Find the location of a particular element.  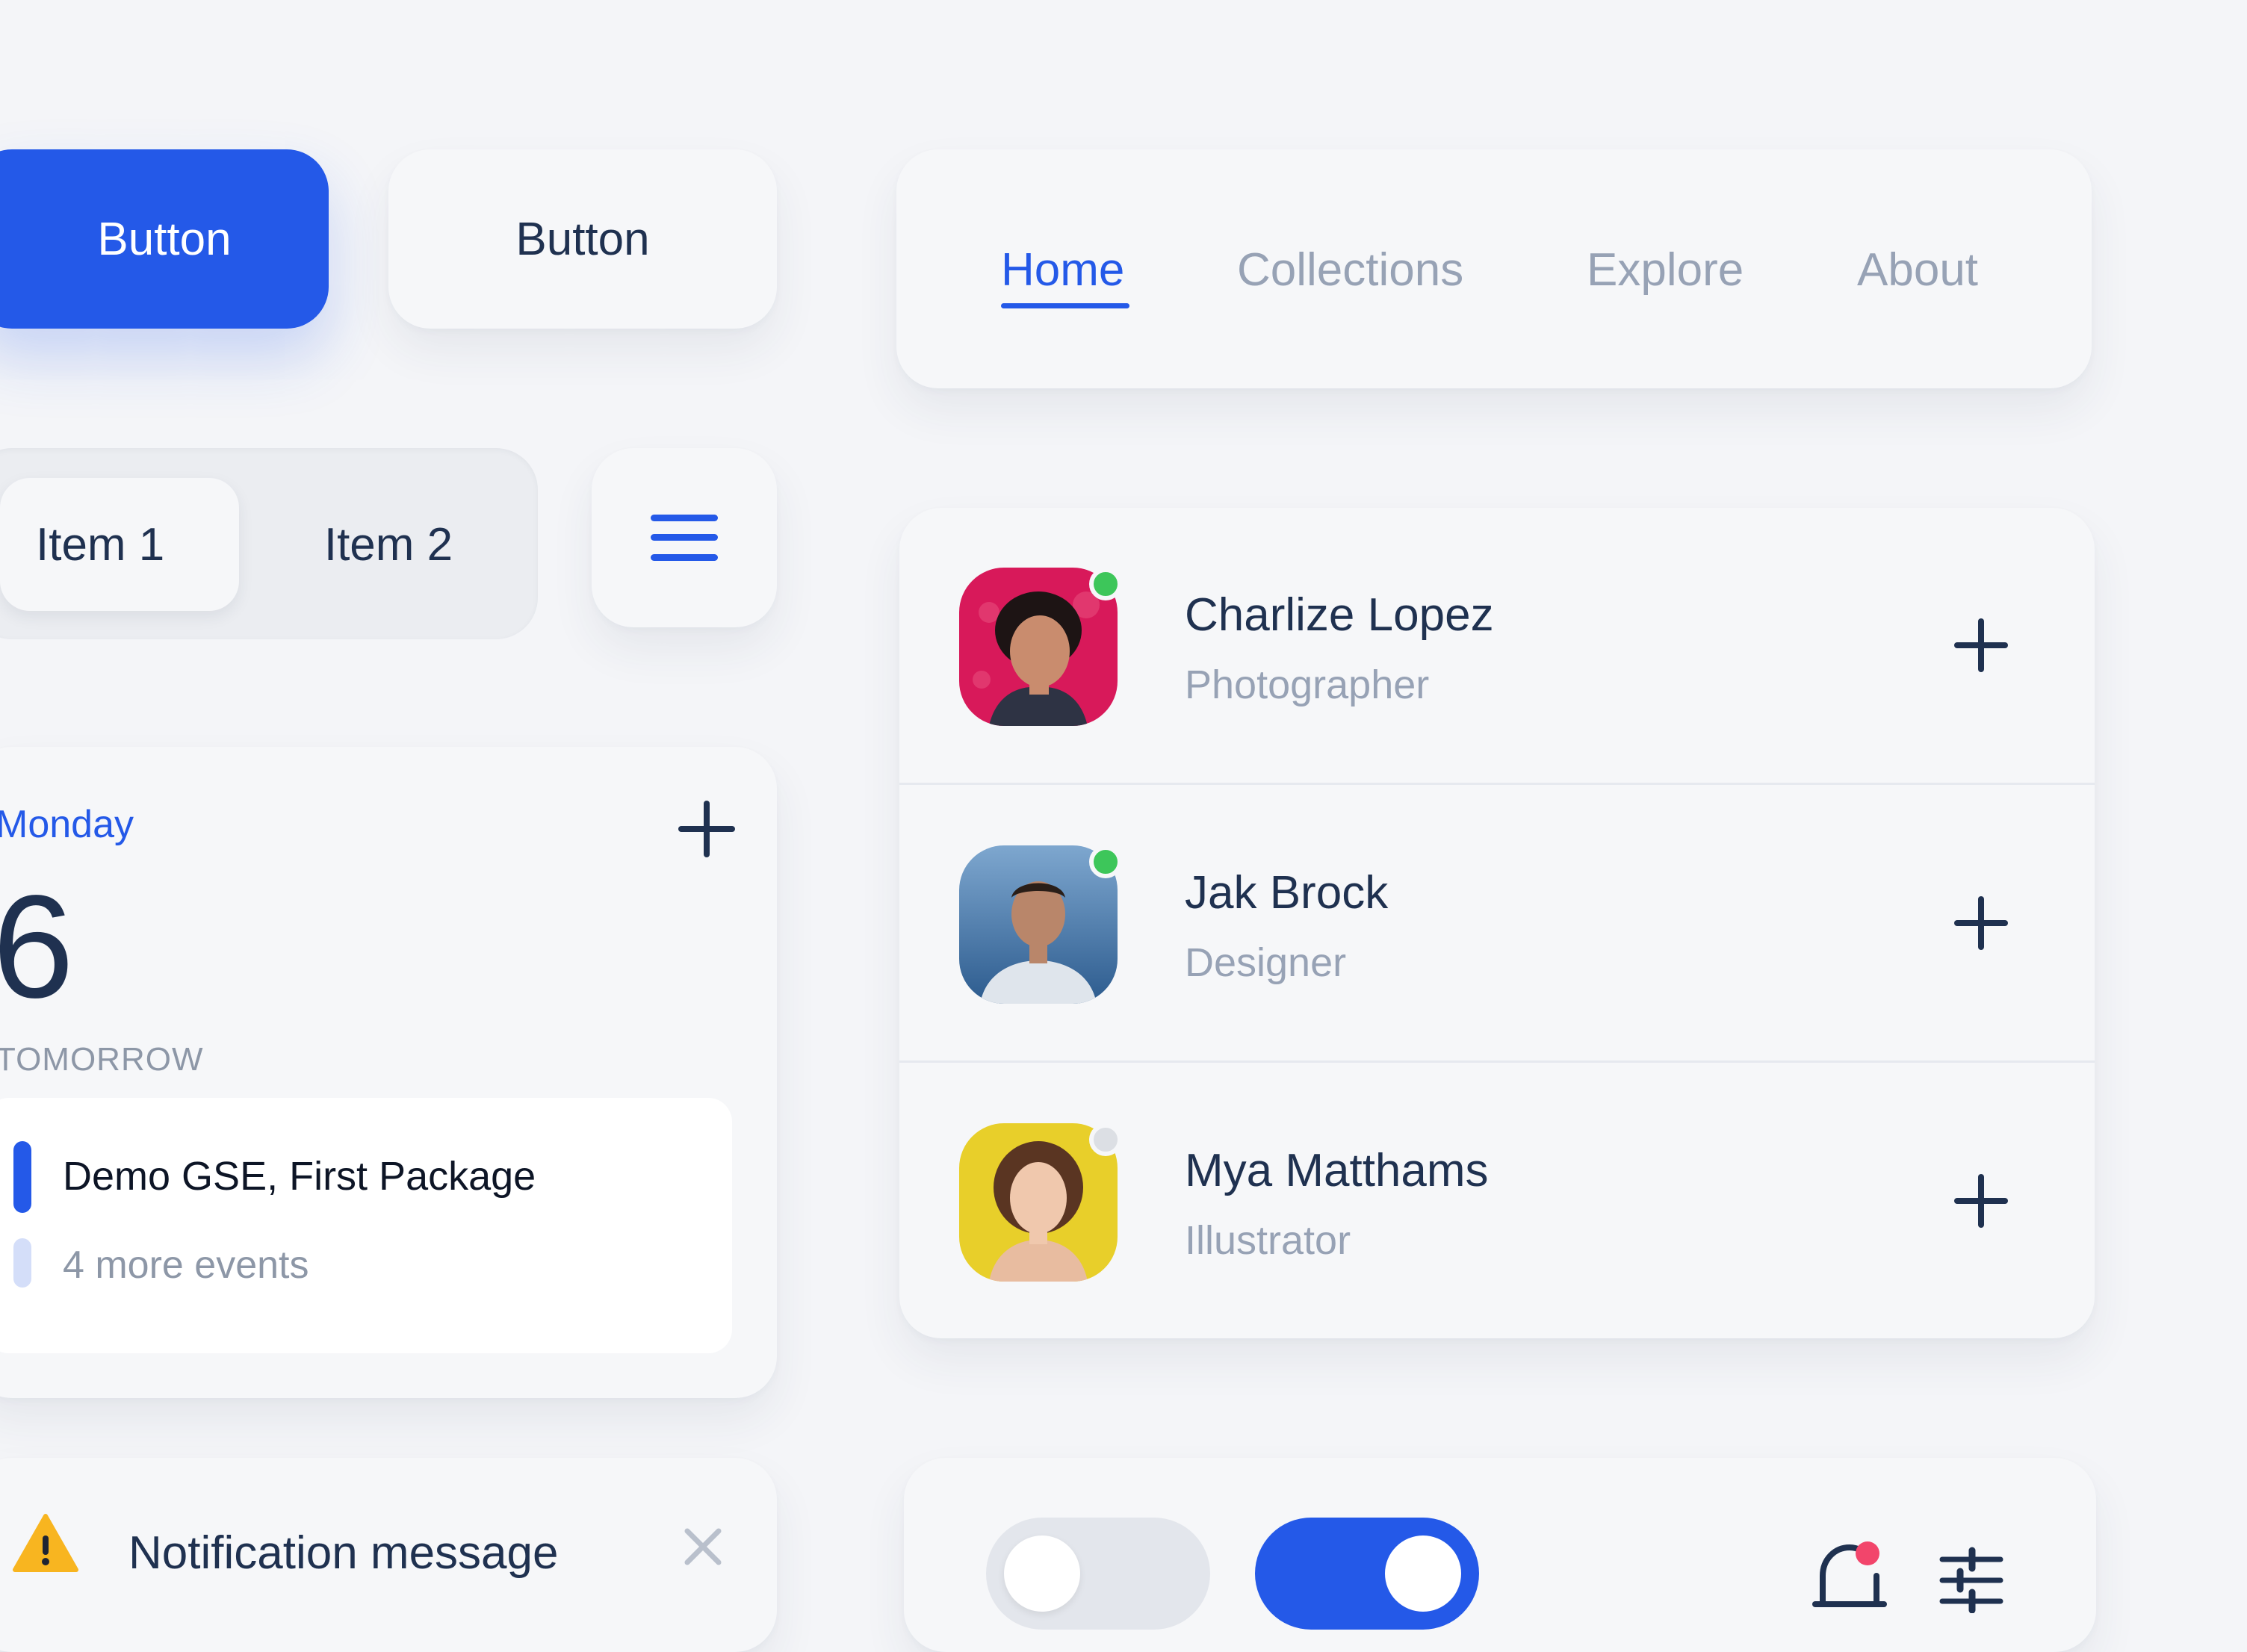

segment-item-1-label: Item 1 is located at coordinates (101, 544).